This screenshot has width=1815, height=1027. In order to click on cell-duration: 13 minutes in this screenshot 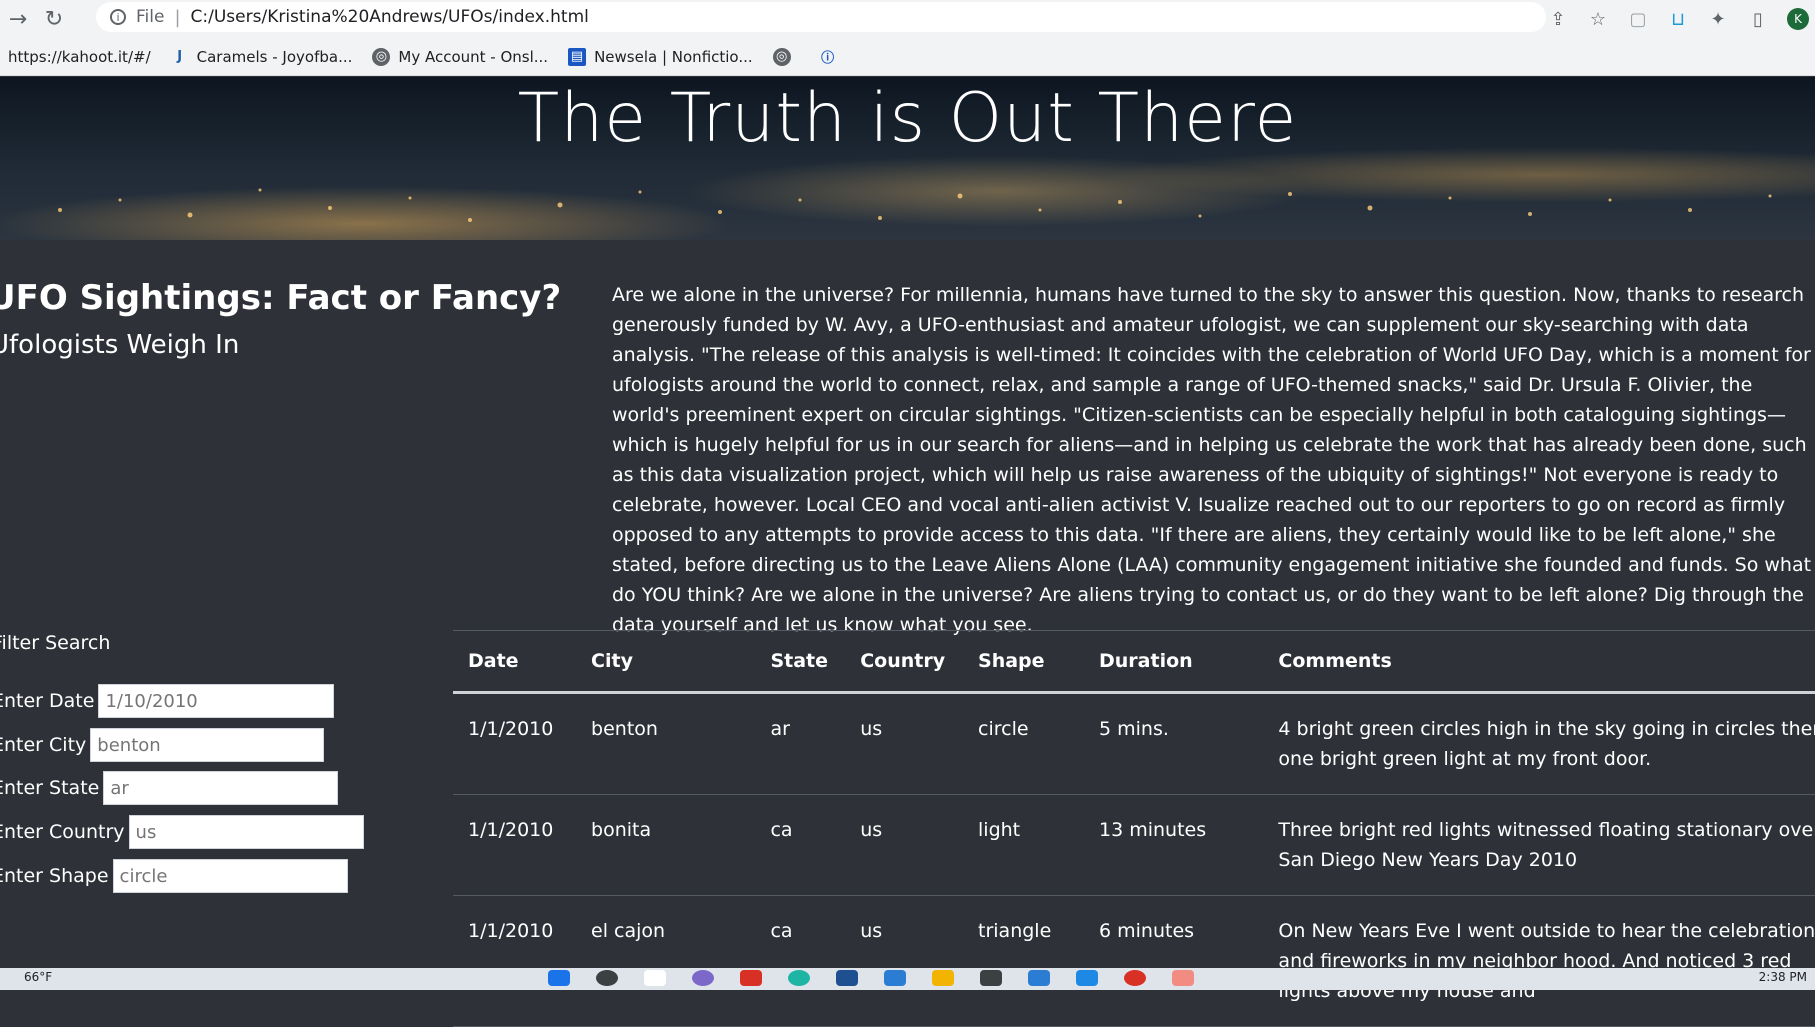, I will do `click(1174, 845)`.